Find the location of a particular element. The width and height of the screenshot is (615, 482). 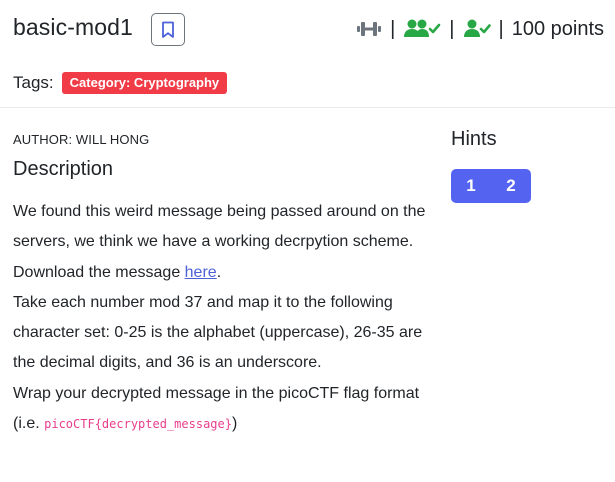

bookmark-icon is located at coordinates (168, 29).